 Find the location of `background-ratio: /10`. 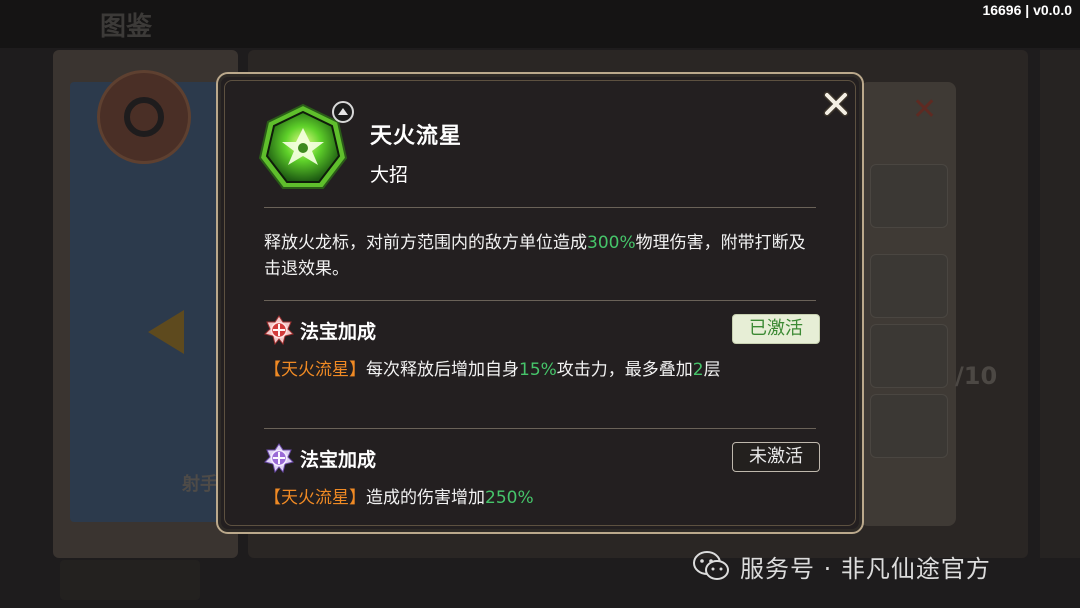

background-ratio: /10 is located at coordinates (976, 376).